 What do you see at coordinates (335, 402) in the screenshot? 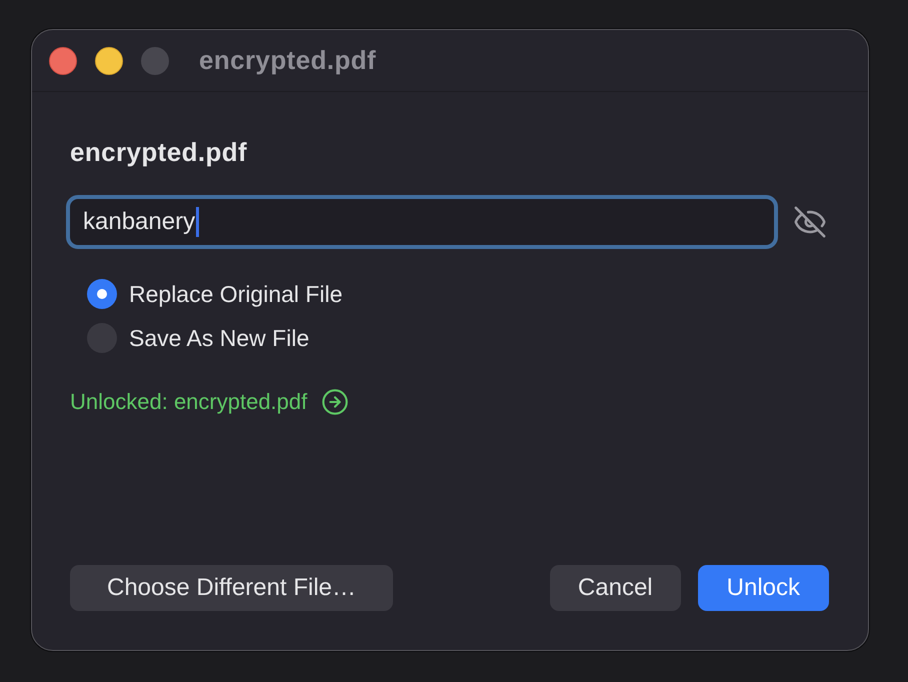
I see `arrow-circle-icon` at bounding box center [335, 402].